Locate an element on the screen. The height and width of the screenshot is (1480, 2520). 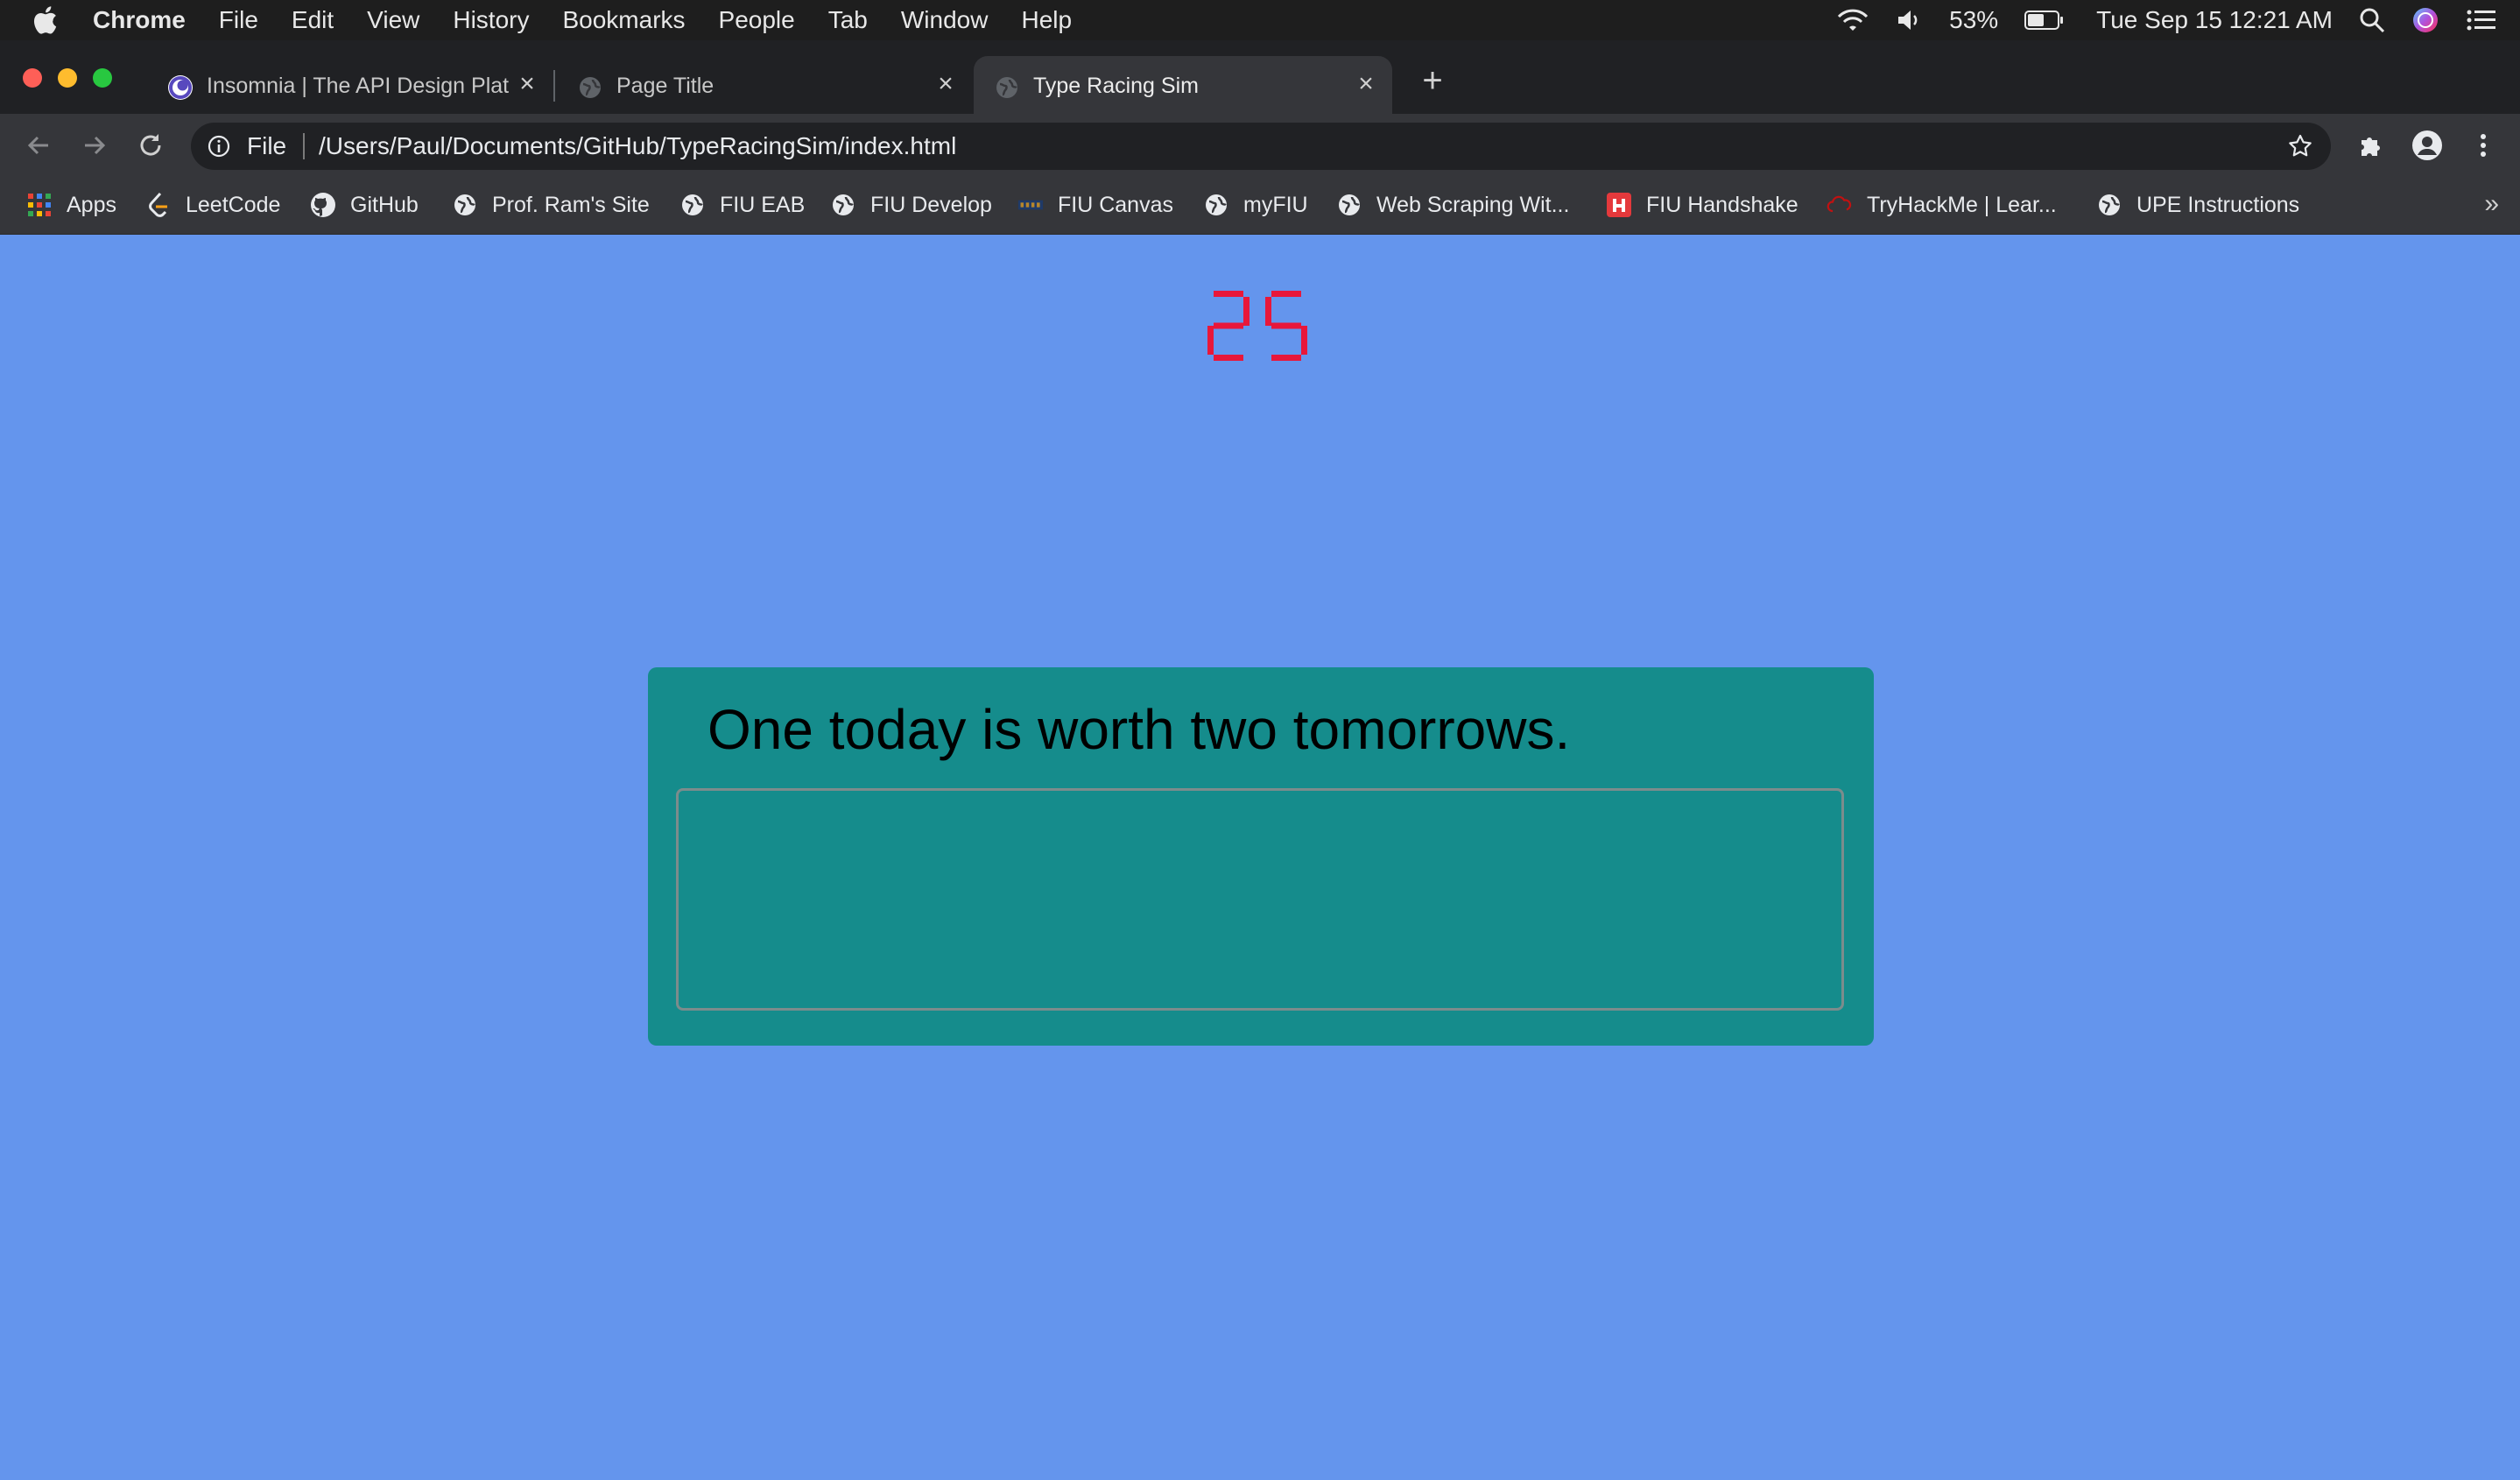
siri-icon is located at coordinates (2425, 20).